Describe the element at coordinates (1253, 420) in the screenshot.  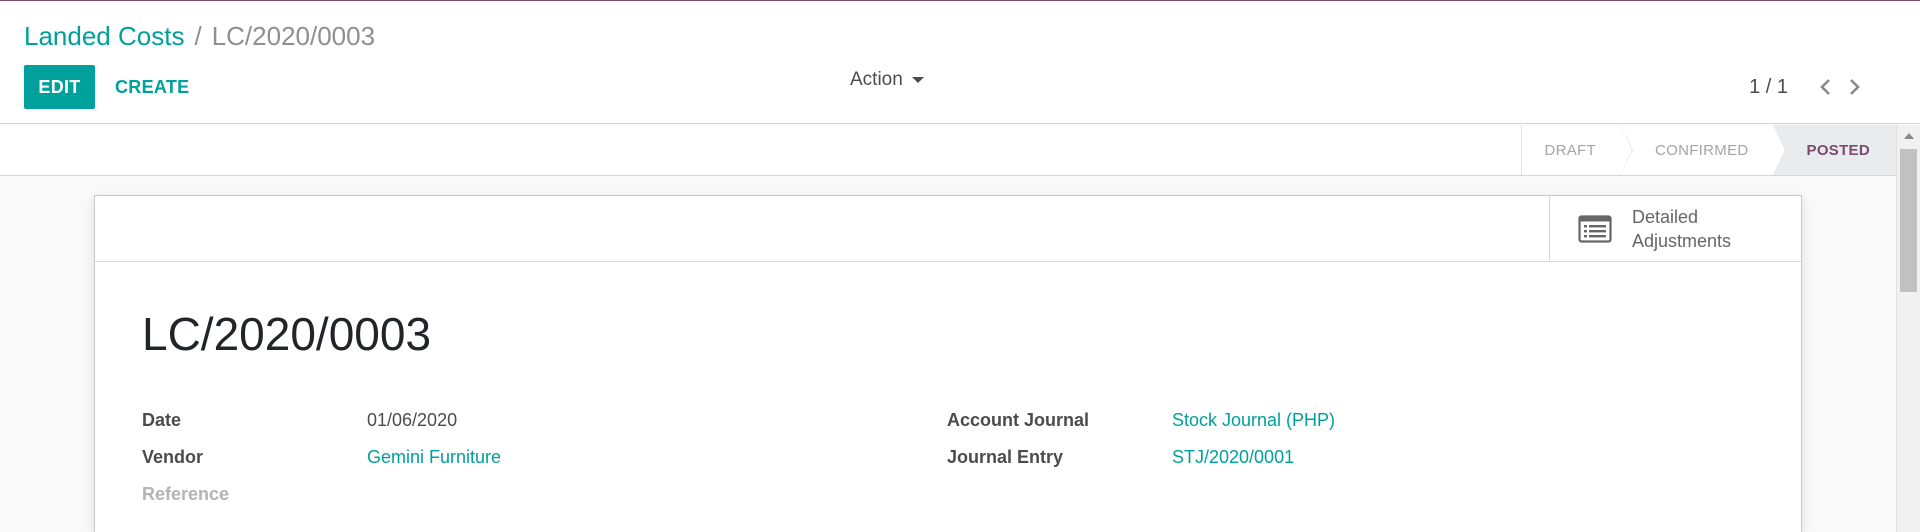
I see `account-journal-link: Stock Journal (PHP)` at that location.